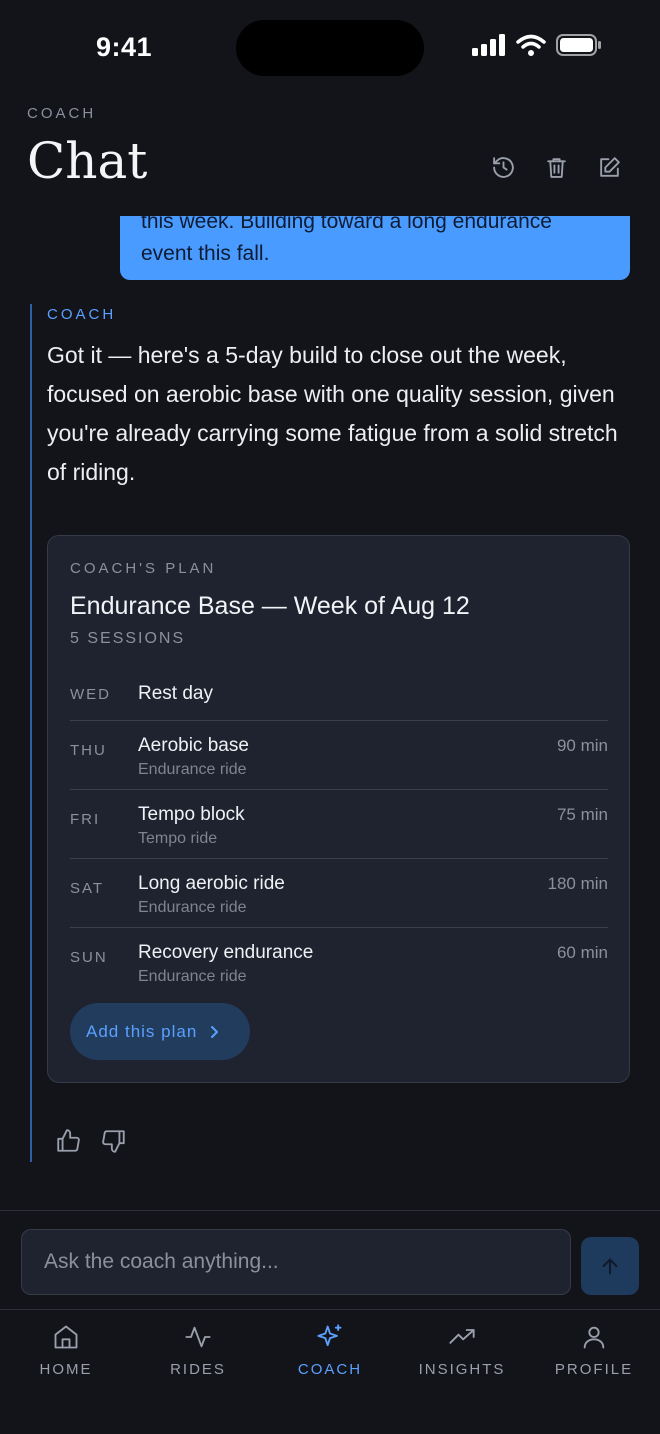 This screenshot has width=660, height=1434. I want to click on tab-rides: RIDES, so click(198, 1350).